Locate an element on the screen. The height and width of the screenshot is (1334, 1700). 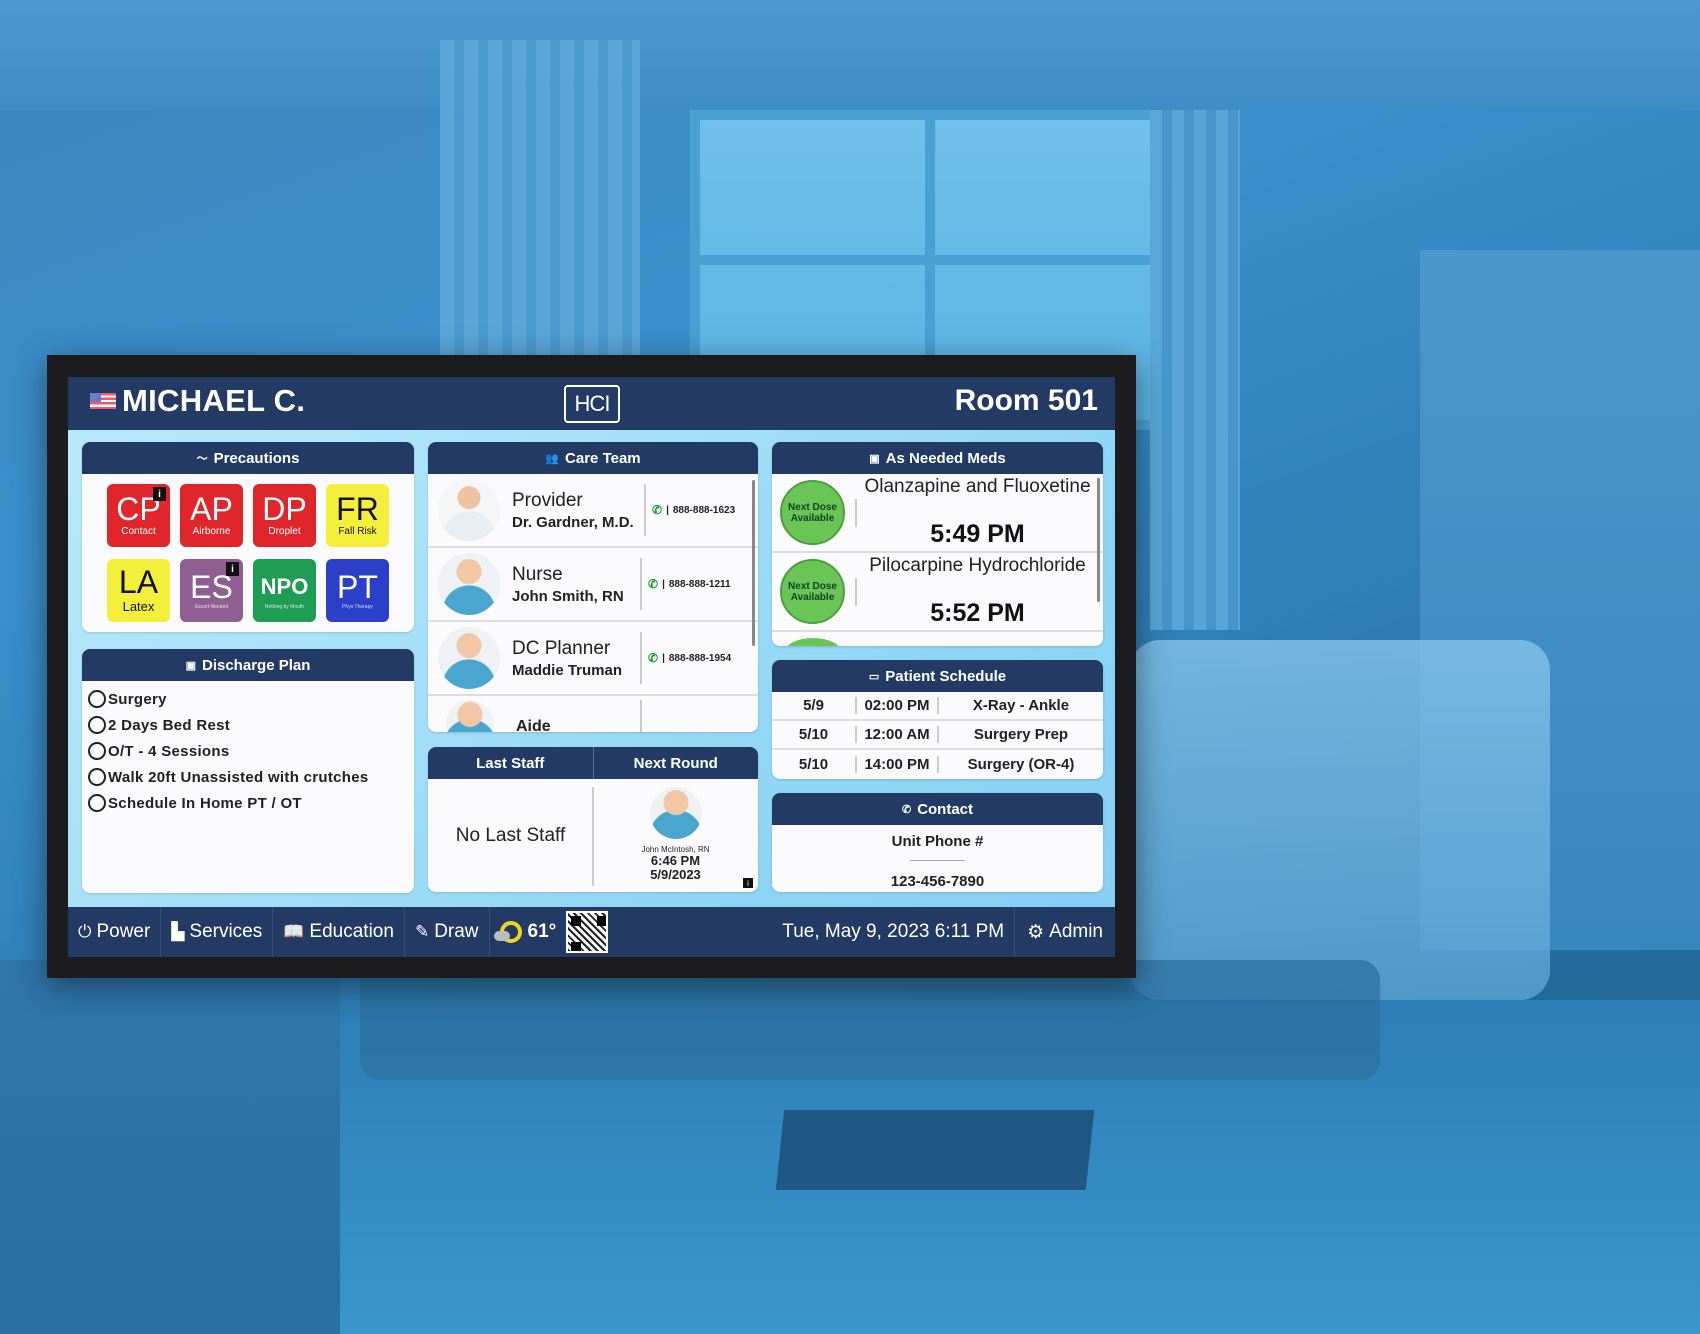
power-button: ⏻ Power is located at coordinates (115, 932).